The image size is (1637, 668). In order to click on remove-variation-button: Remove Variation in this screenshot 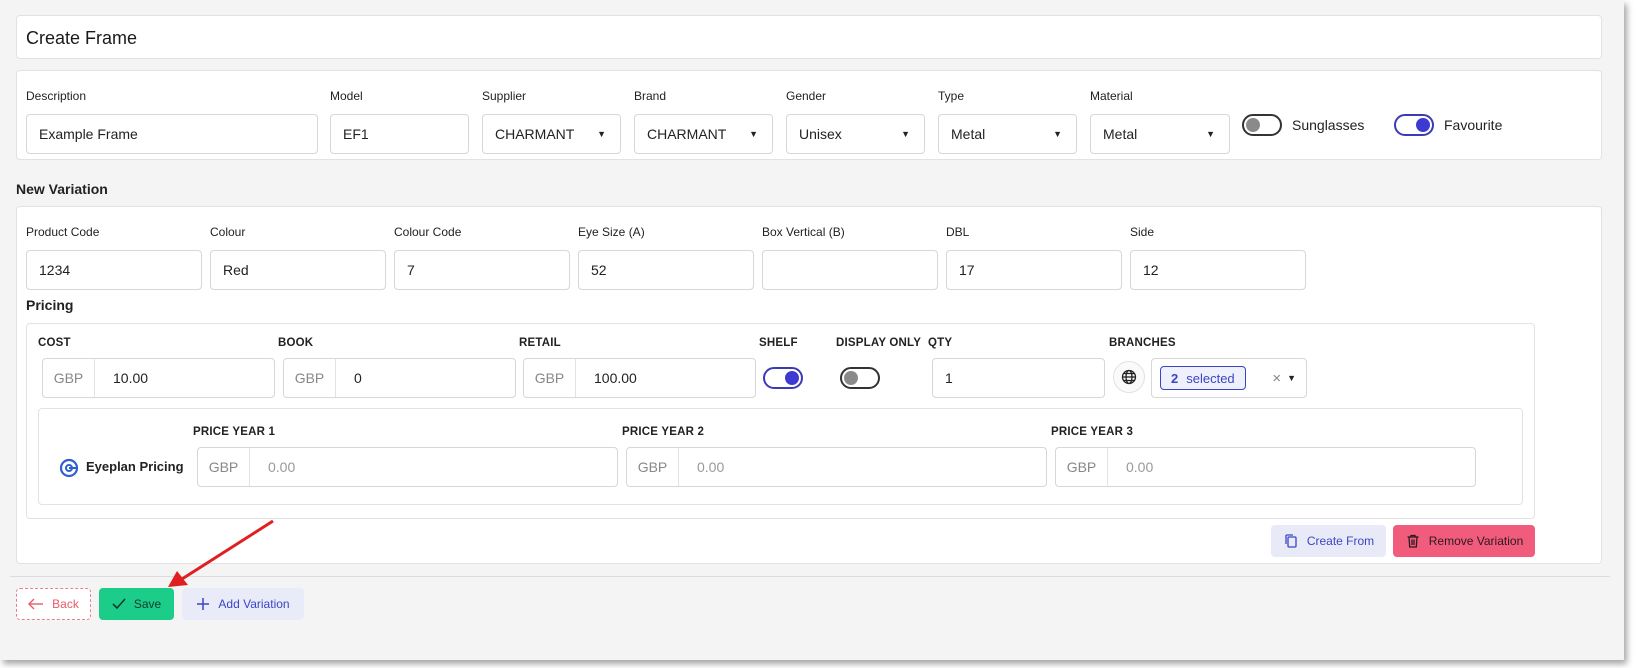, I will do `click(1464, 541)`.